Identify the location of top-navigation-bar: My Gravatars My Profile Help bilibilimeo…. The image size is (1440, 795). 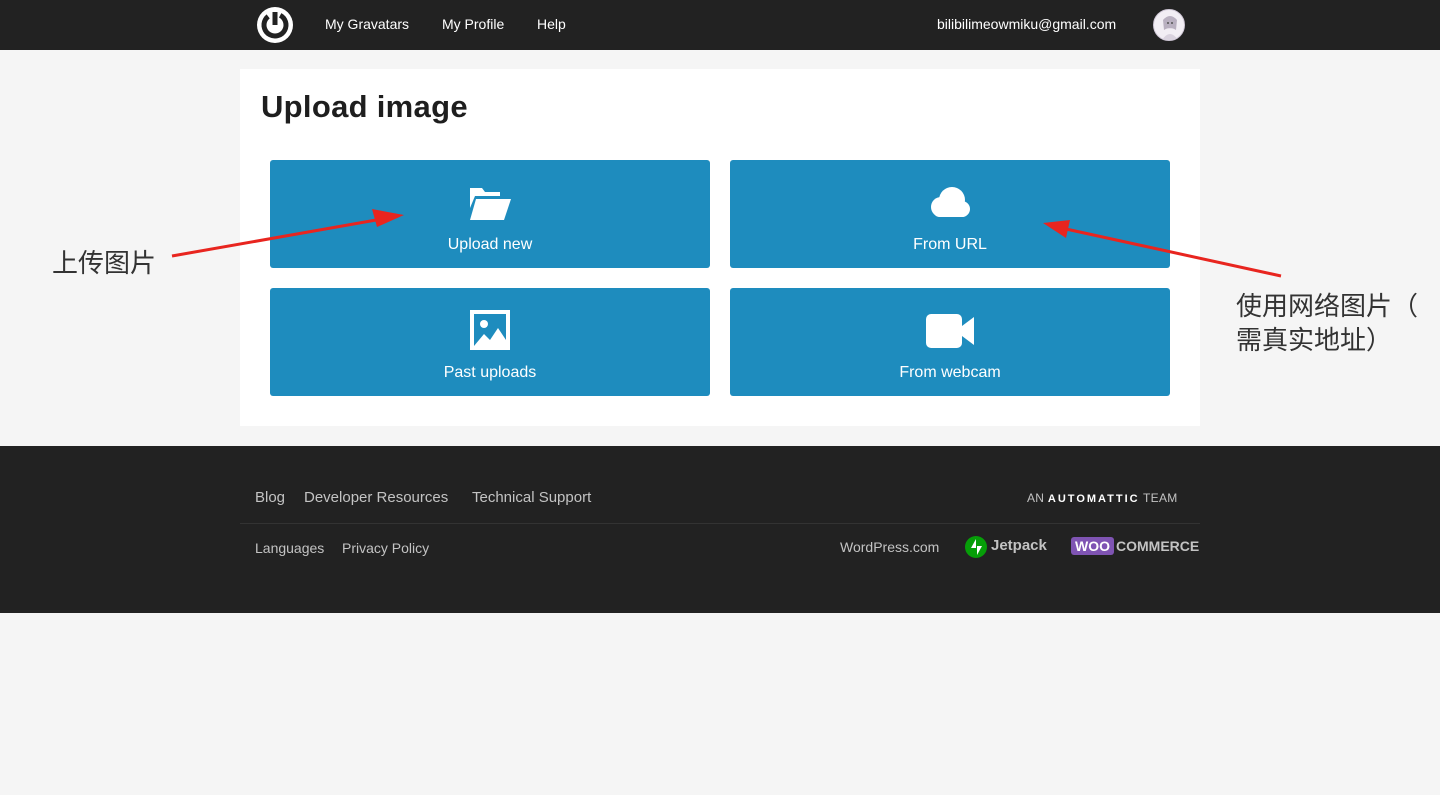
(720, 25).